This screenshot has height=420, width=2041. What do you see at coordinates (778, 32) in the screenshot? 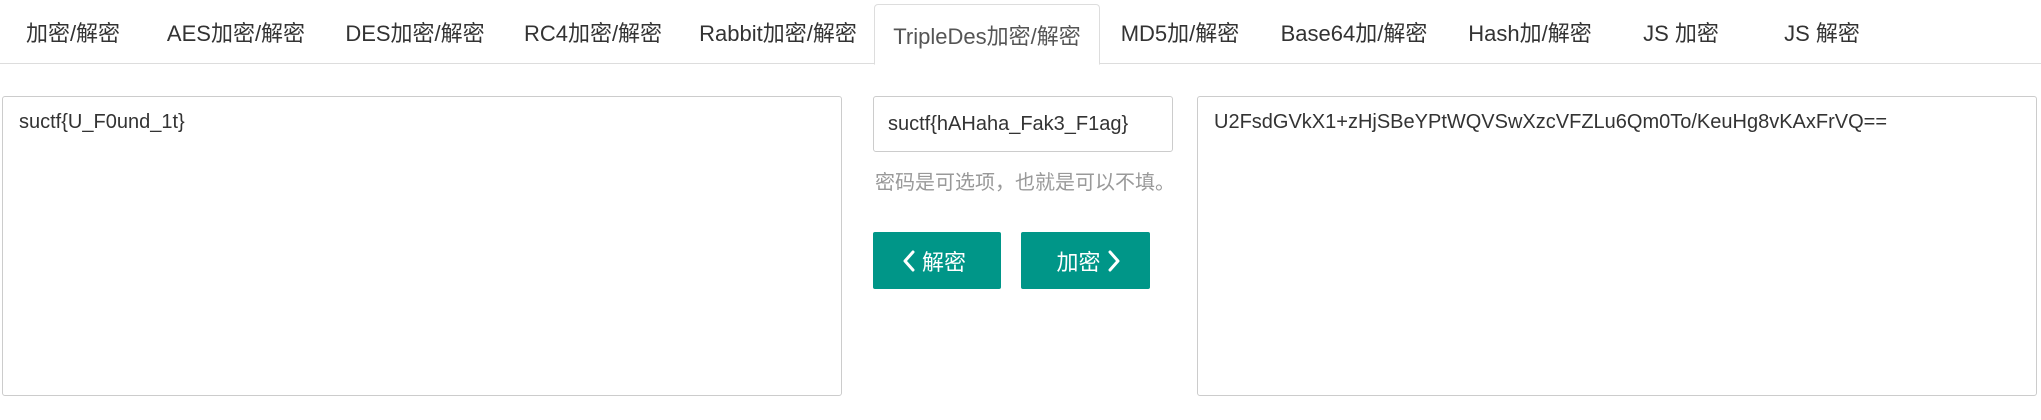
I see `tab-rabbit: Rabbit加密/解密` at bounding box center [778, 32].